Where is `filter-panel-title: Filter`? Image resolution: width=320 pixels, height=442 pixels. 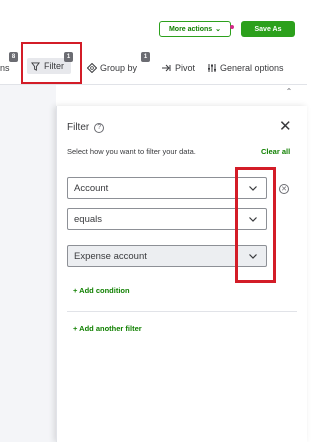 filter-panel-title: Filter is located at coordinates (78, 127).